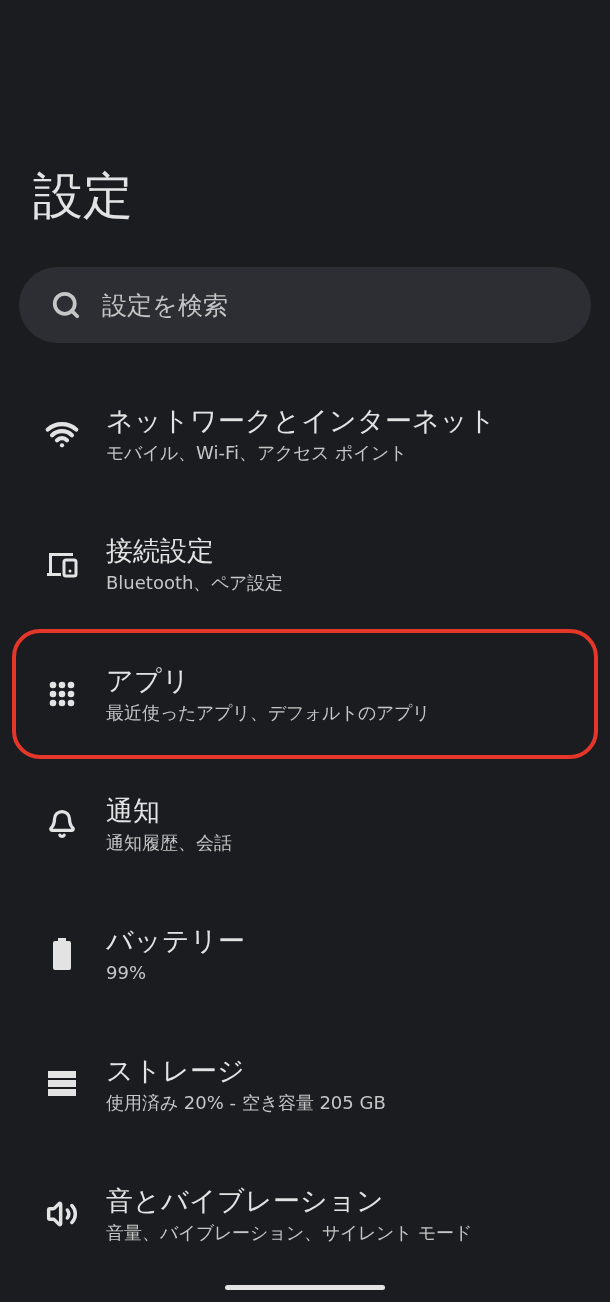 The height and width of the screenshot is (1302, 610). Describe the element at coordinates (62, 954) in the screenshot. I see `battery-icon` at that location.